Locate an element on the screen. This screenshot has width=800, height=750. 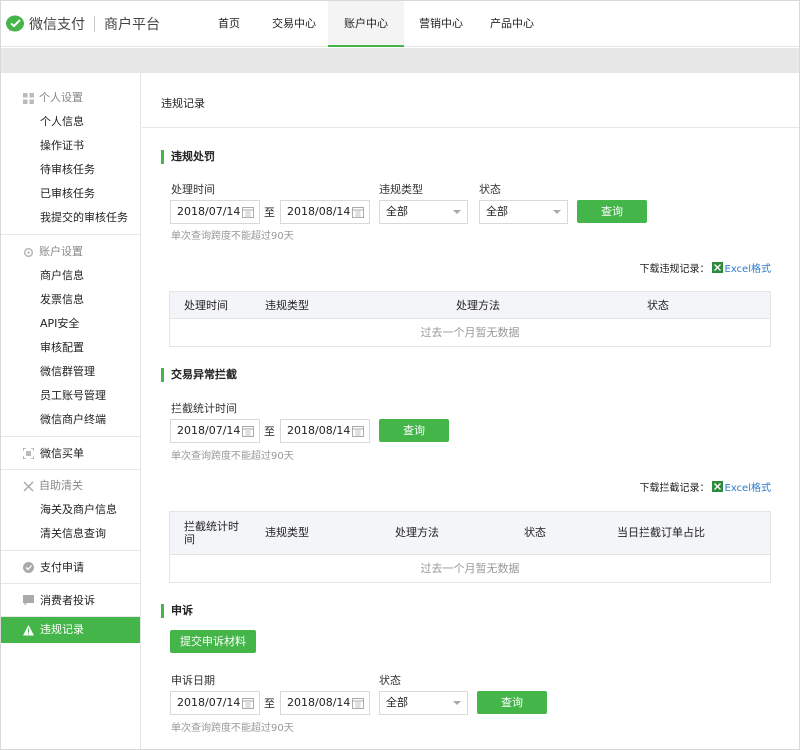
nav-marketing-center: 营销中心 is located at coordinates (441, 24).